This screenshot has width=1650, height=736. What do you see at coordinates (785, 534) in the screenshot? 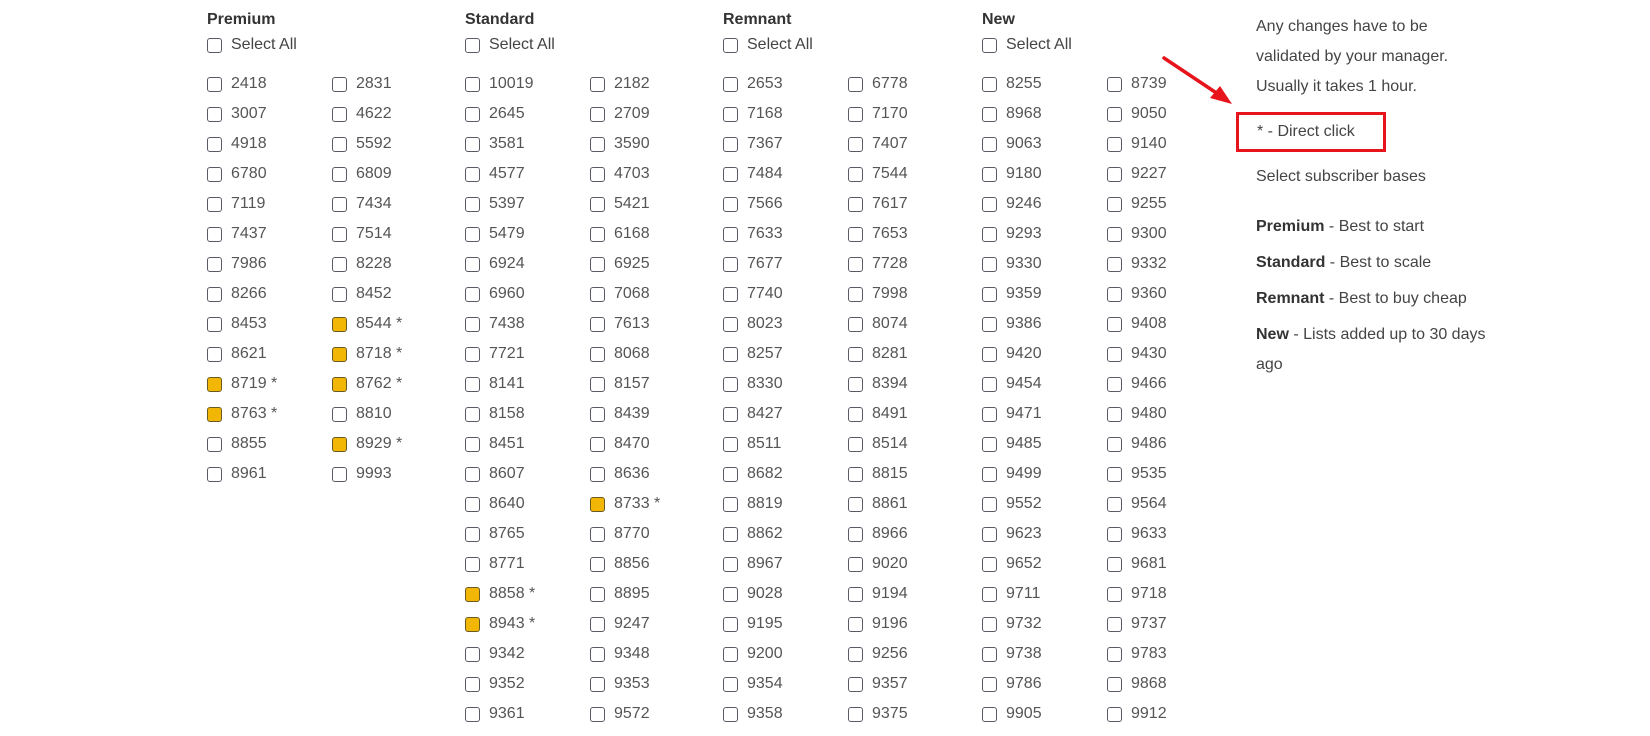
I see `list-item: 8862` at bounding box center [785, 534].